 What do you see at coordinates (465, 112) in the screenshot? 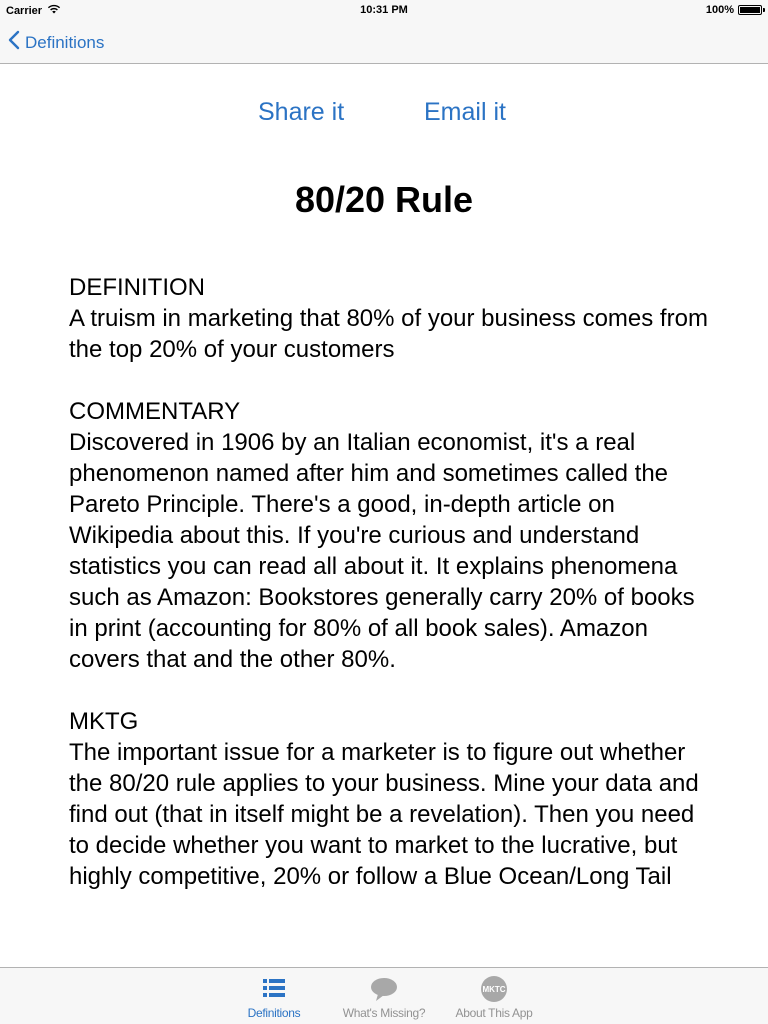
I see `email-it-link: Email it` at bounding box center [465, 112].